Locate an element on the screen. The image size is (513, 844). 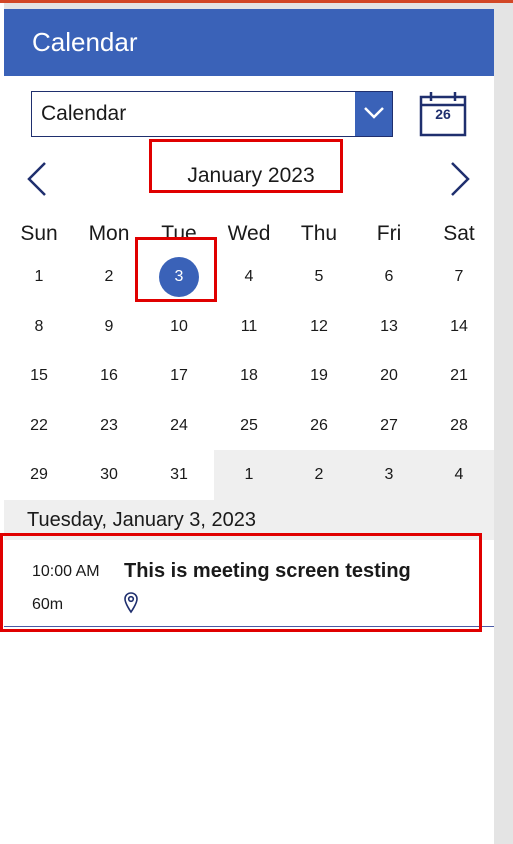
app-title: Calendar is located at coordinates (85, 42).